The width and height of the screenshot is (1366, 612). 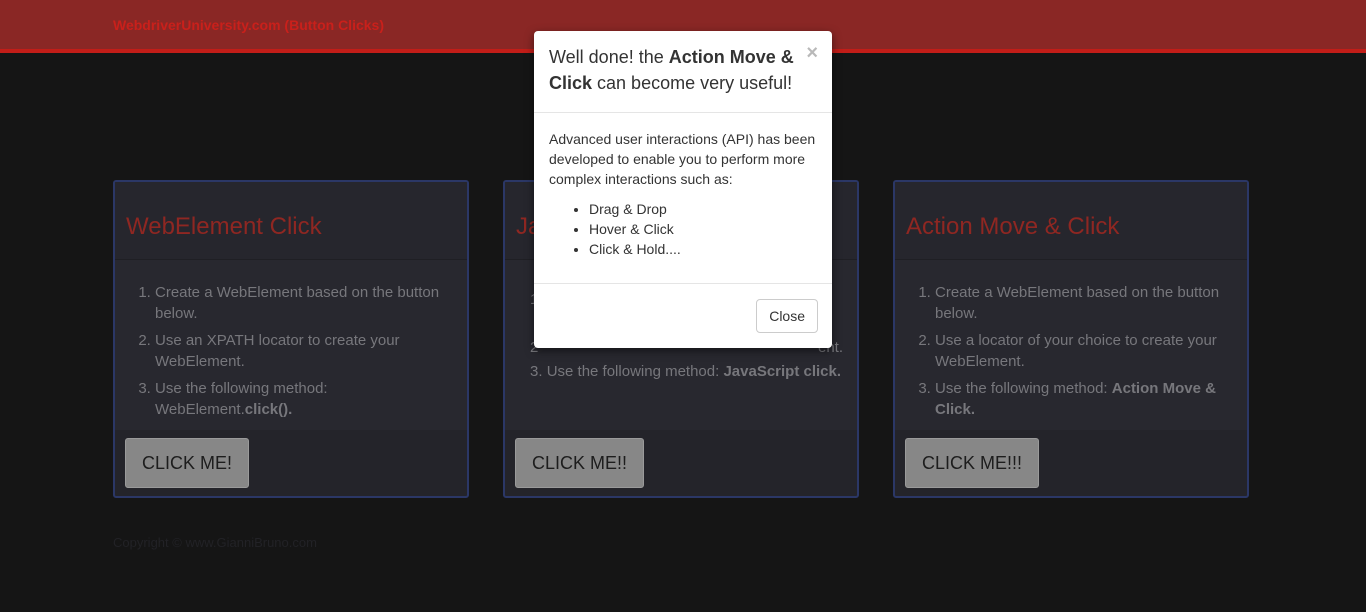 What do you see at coordinates (972, 463) in the screenshot?
I see `click-me-button: CLICK ME!!!` at bounding box center [972, 463].